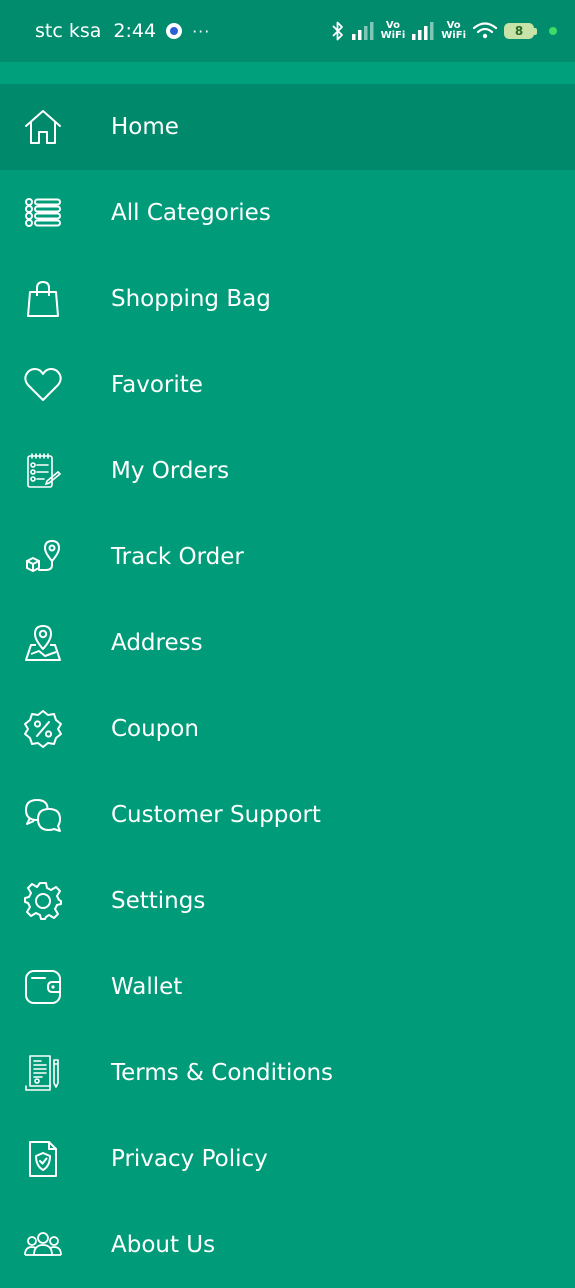 The width and height of the screenshot is (575, 1288). What do you see at coordinates (177, 557) in the screenshot?
I see `menu-label-track-order: Track Order` at bounding box center [177, 557].